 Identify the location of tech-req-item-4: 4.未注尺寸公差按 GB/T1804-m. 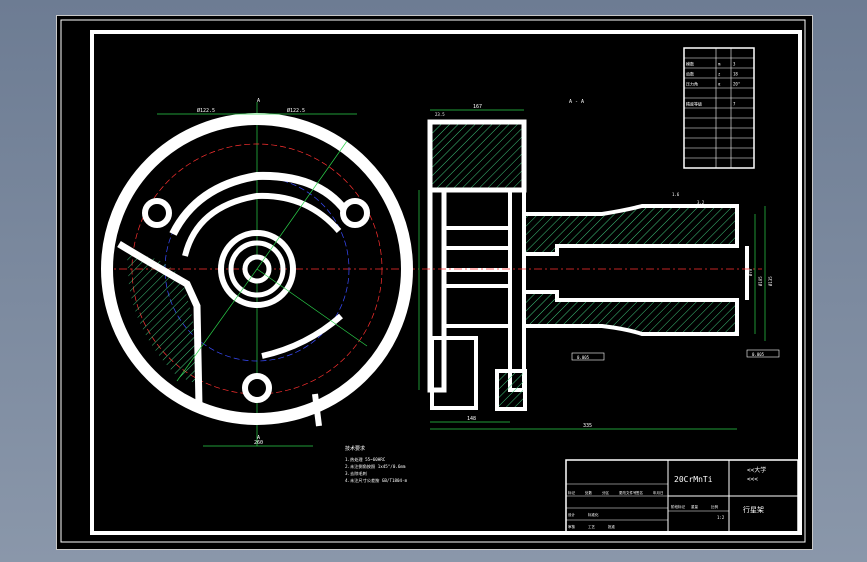
(376, 480).